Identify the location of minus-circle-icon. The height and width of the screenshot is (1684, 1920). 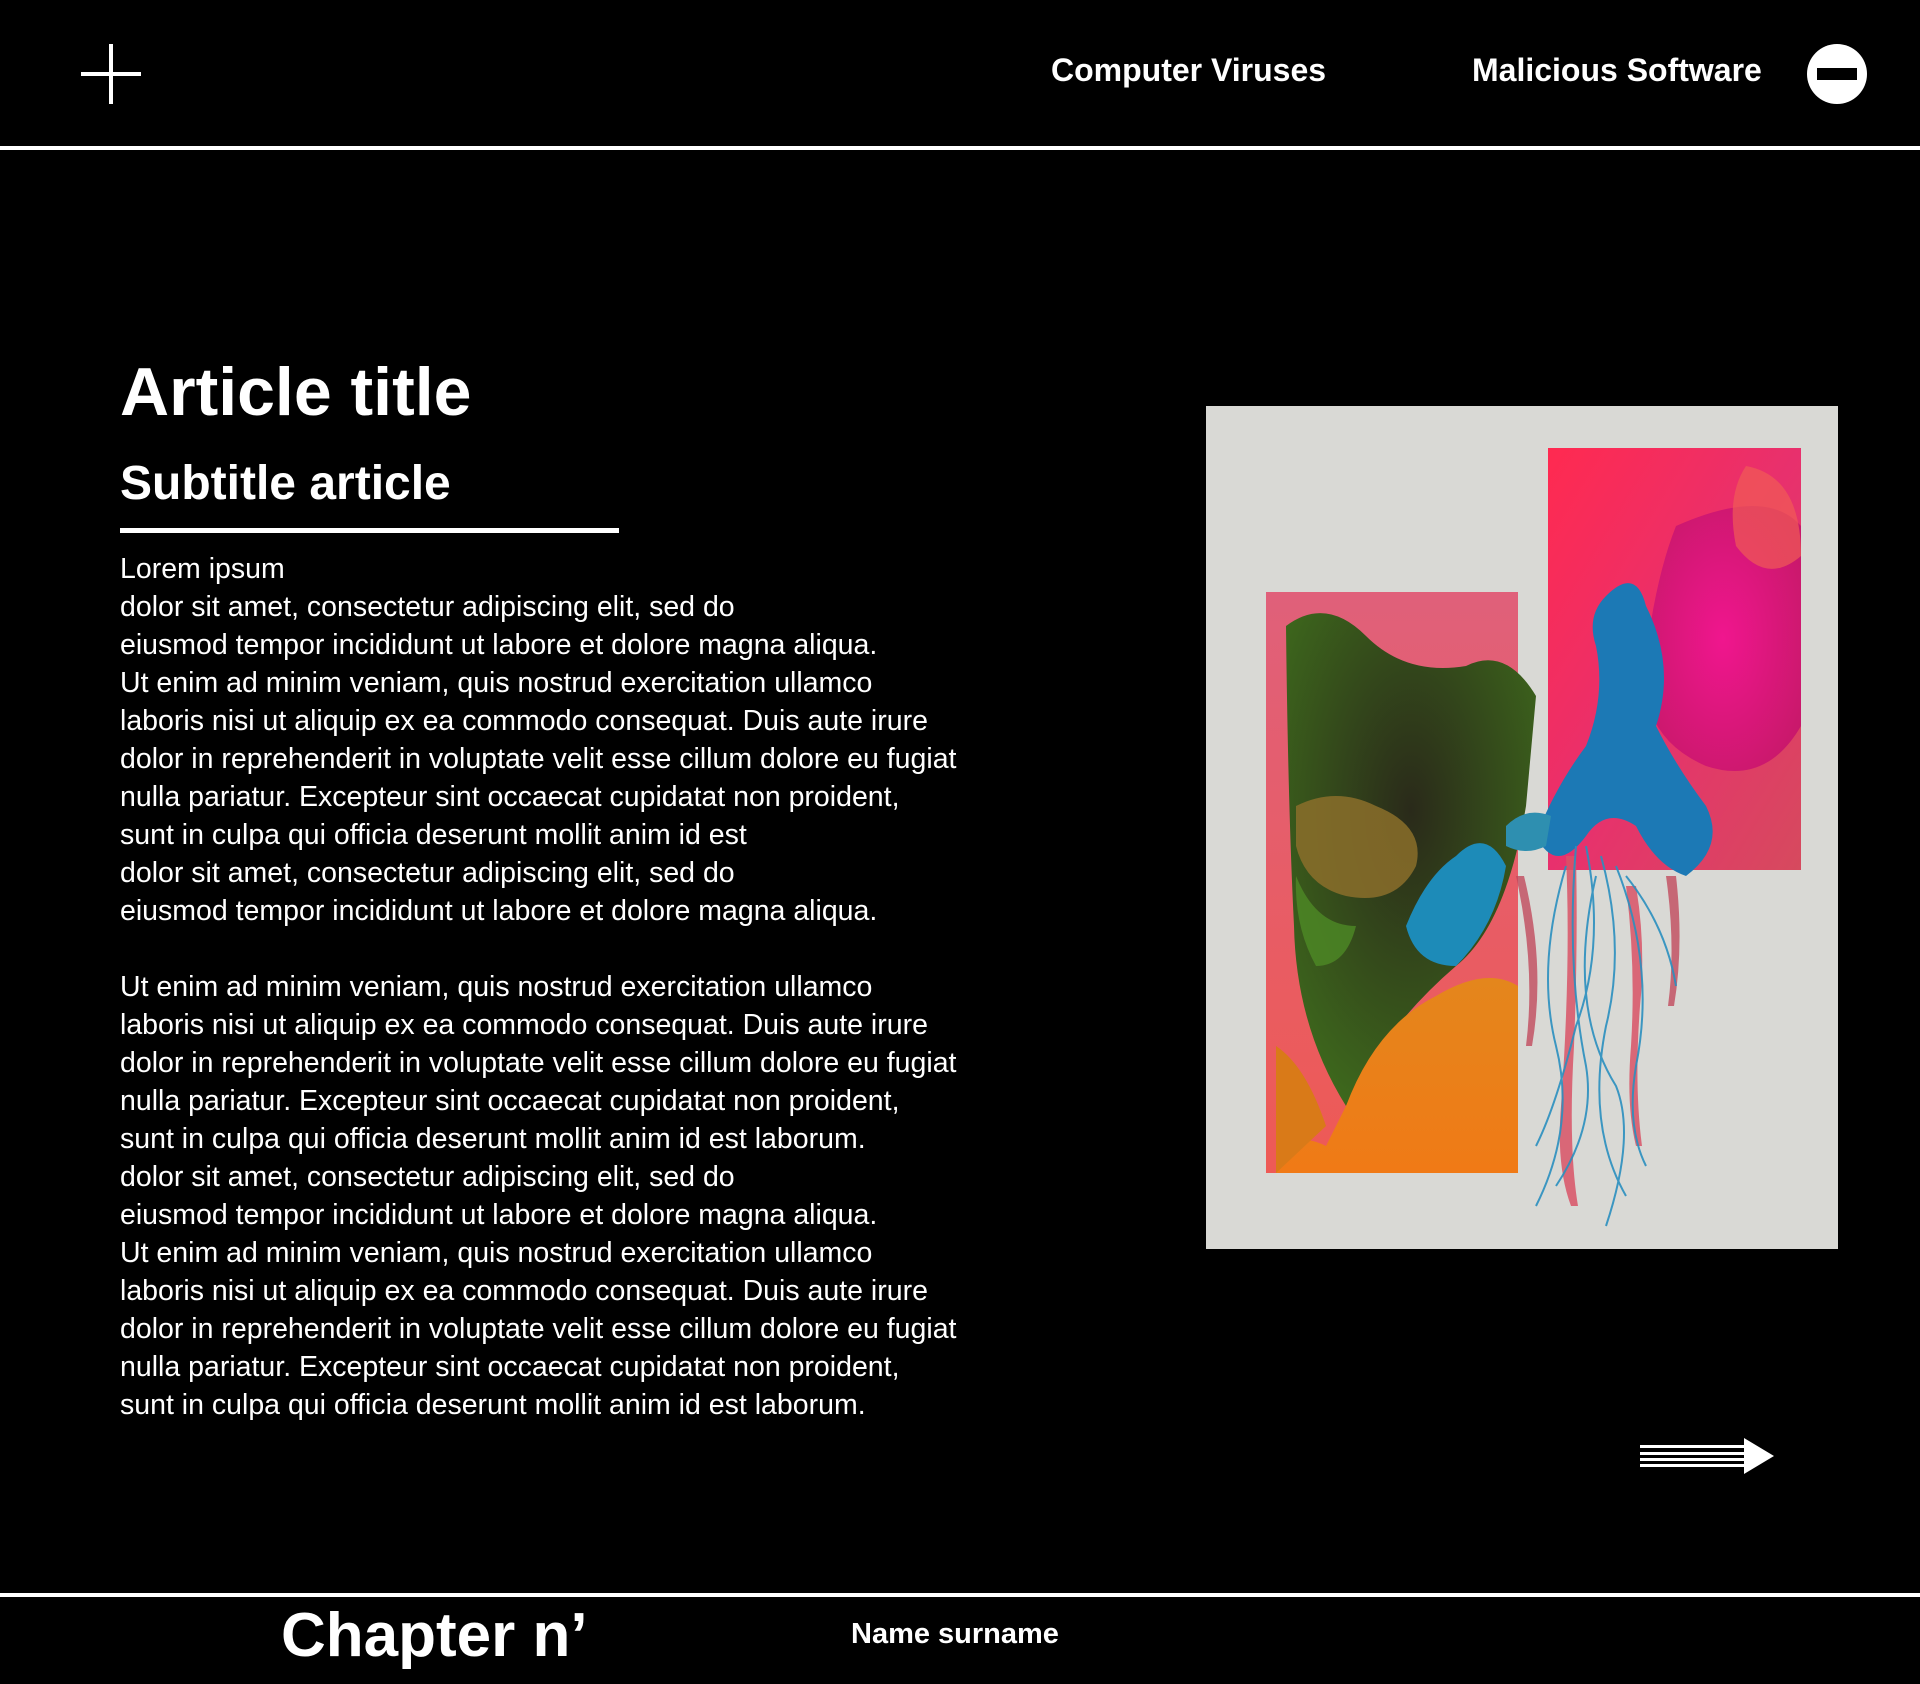
(1837, 74).